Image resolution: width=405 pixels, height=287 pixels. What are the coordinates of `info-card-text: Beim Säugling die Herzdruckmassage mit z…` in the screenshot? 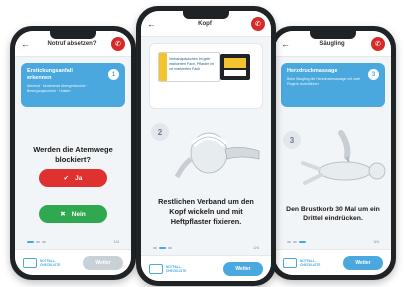 It's located at (323, 81).